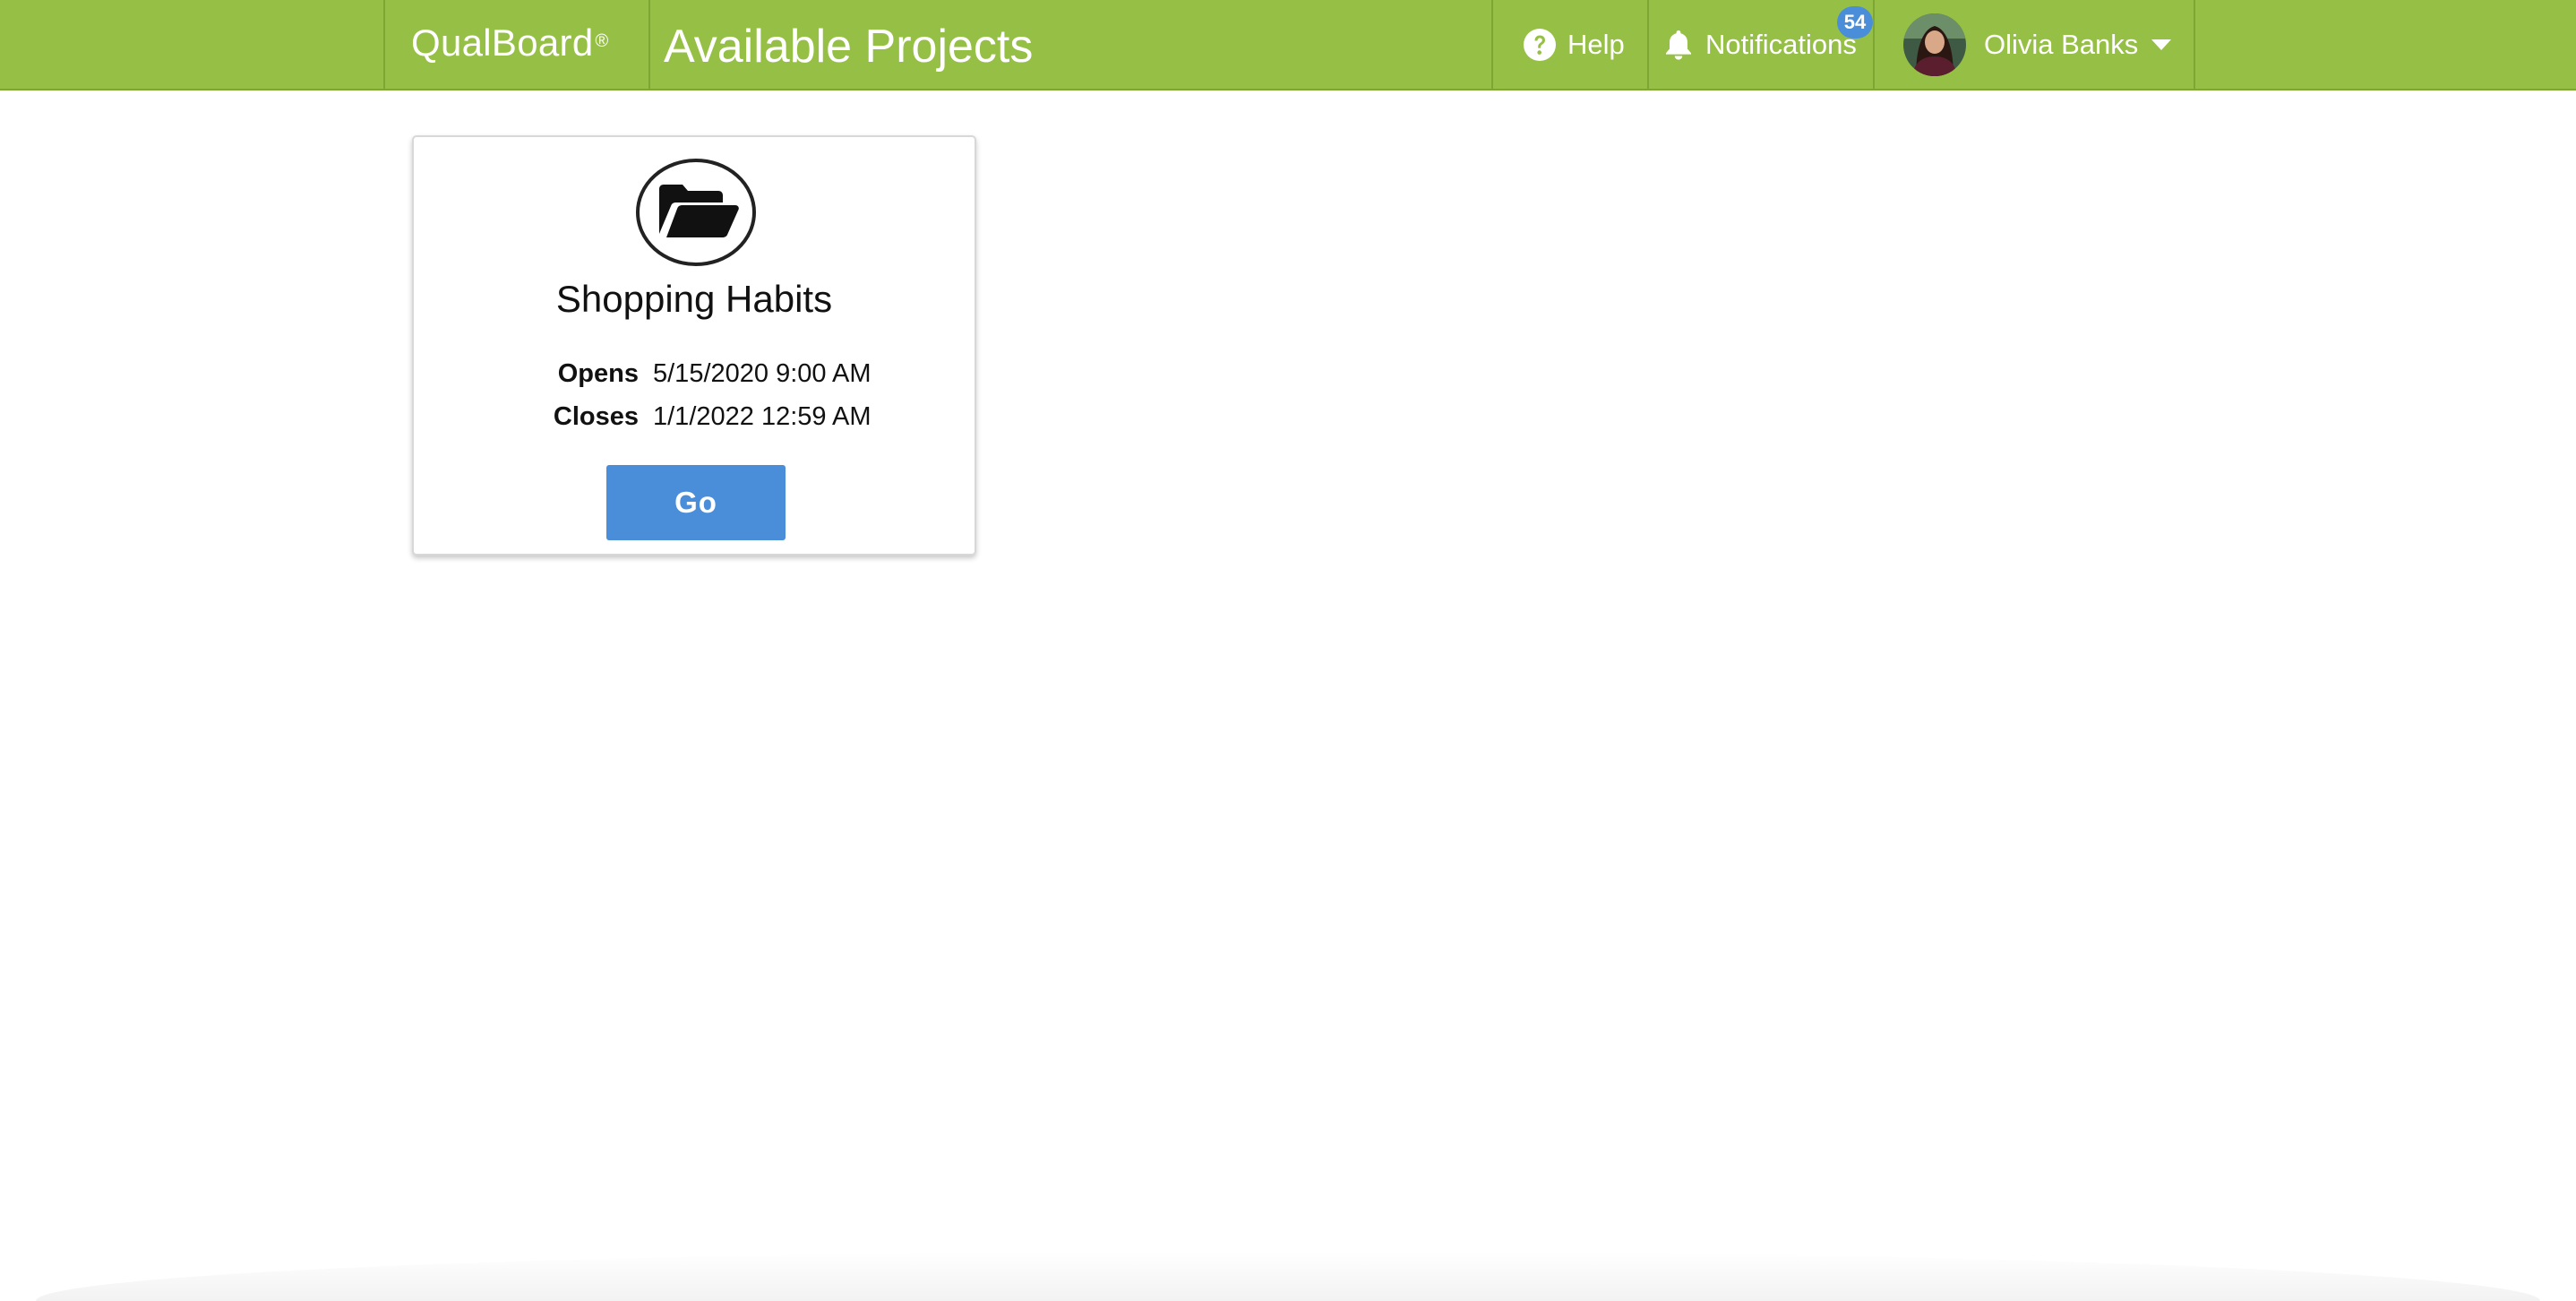 The width and height of the screenshot is (2576, 1301). I want to click on folder-open-icon, so click(696, 212).